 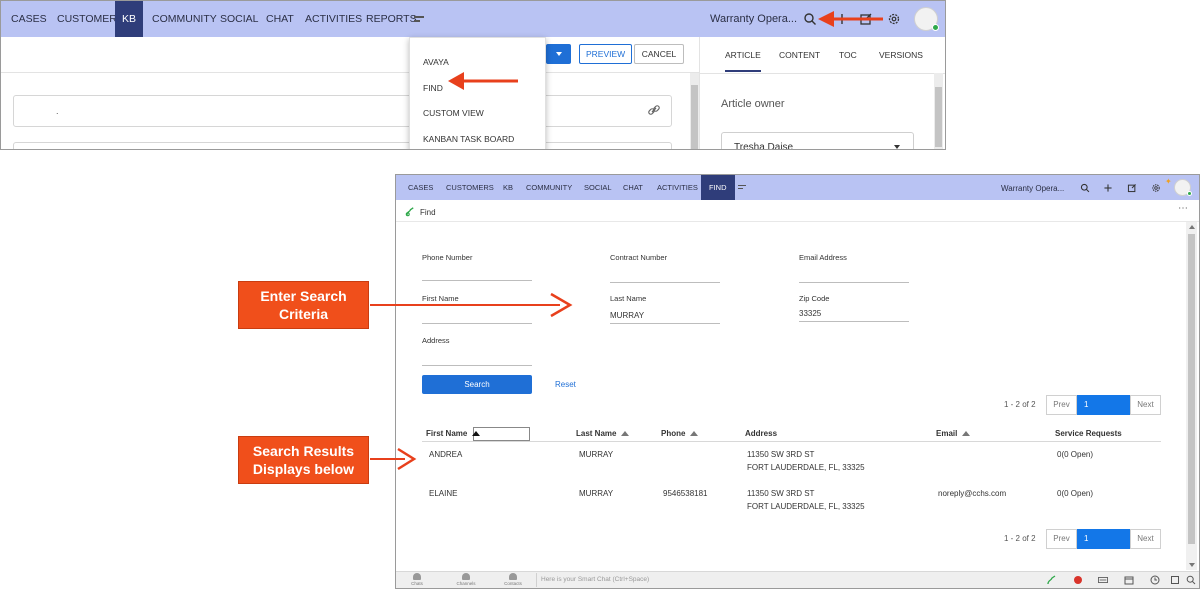 I want to click on article-owner-label: Article owner, so click(x=753, y=104).